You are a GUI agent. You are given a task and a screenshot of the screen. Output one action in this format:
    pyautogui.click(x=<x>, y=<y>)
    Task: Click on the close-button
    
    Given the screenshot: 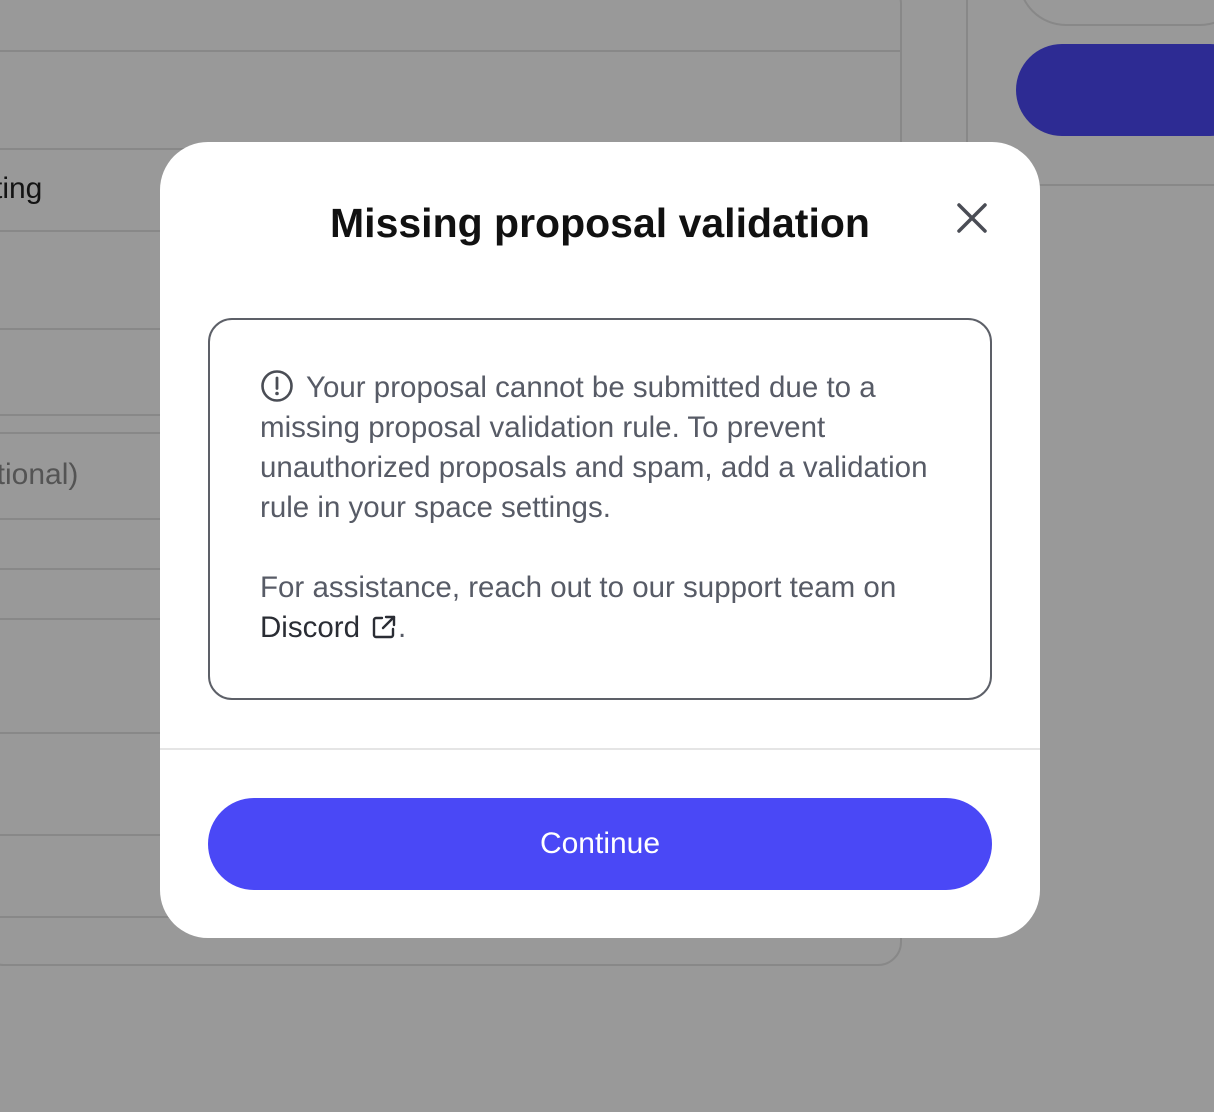 What is the action you would take?
    pyautogui.click(x=972, y=218)
    